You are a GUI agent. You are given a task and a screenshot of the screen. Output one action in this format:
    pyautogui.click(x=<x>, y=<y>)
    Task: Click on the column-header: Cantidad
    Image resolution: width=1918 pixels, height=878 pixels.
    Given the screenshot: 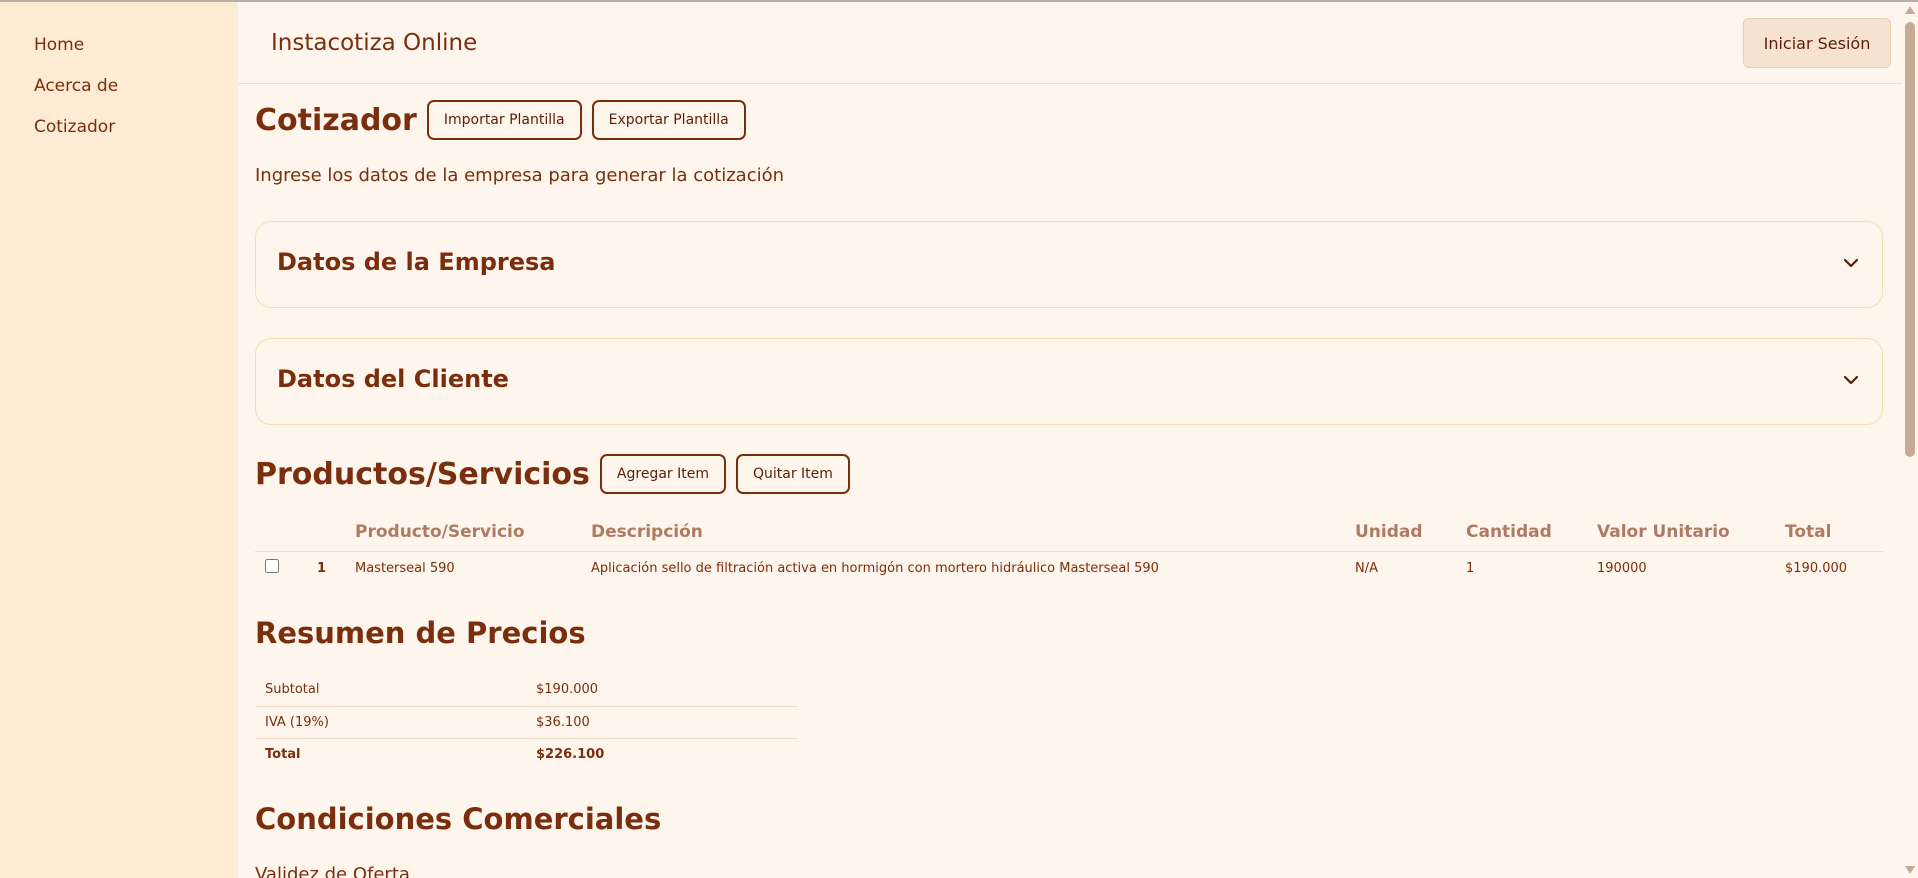 What is the action you would take?
    pyautogui.click(x=1509, y=532)
    